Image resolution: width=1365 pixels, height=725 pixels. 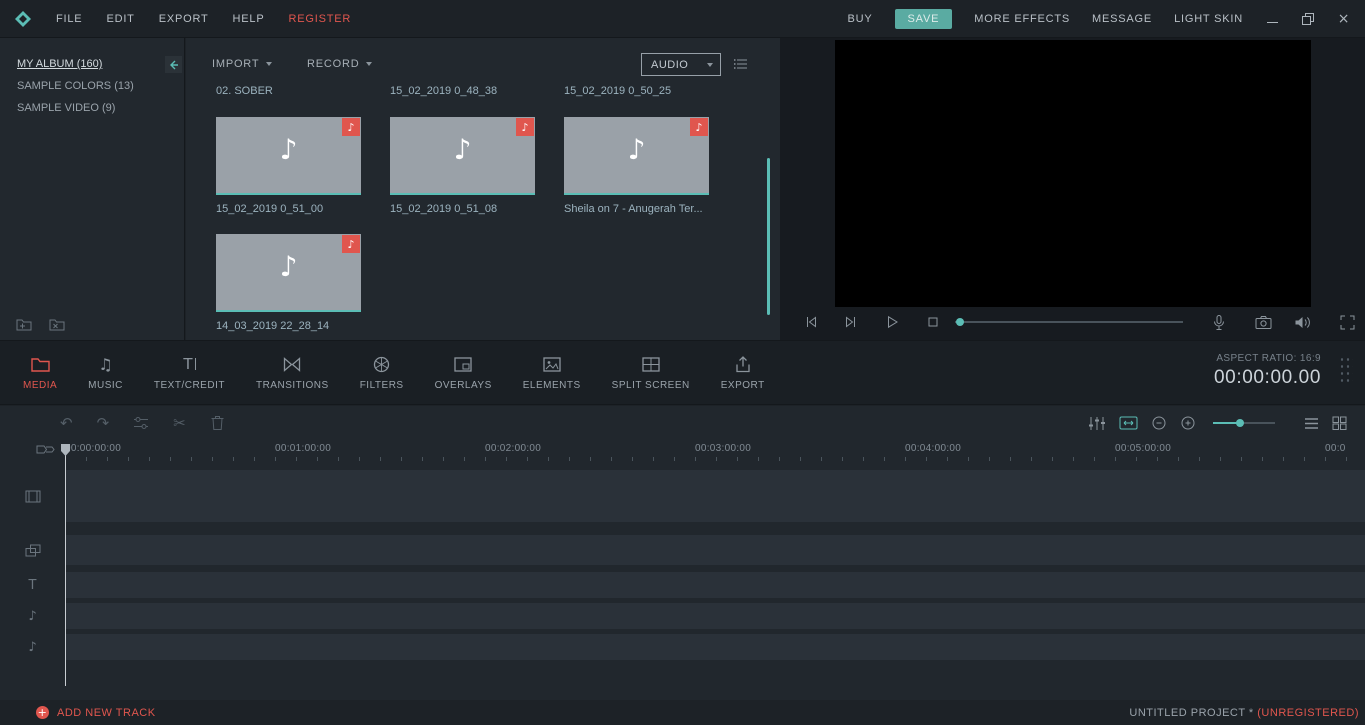 I want to click on collapse-sidebar-button, so click(x=173, y=64).